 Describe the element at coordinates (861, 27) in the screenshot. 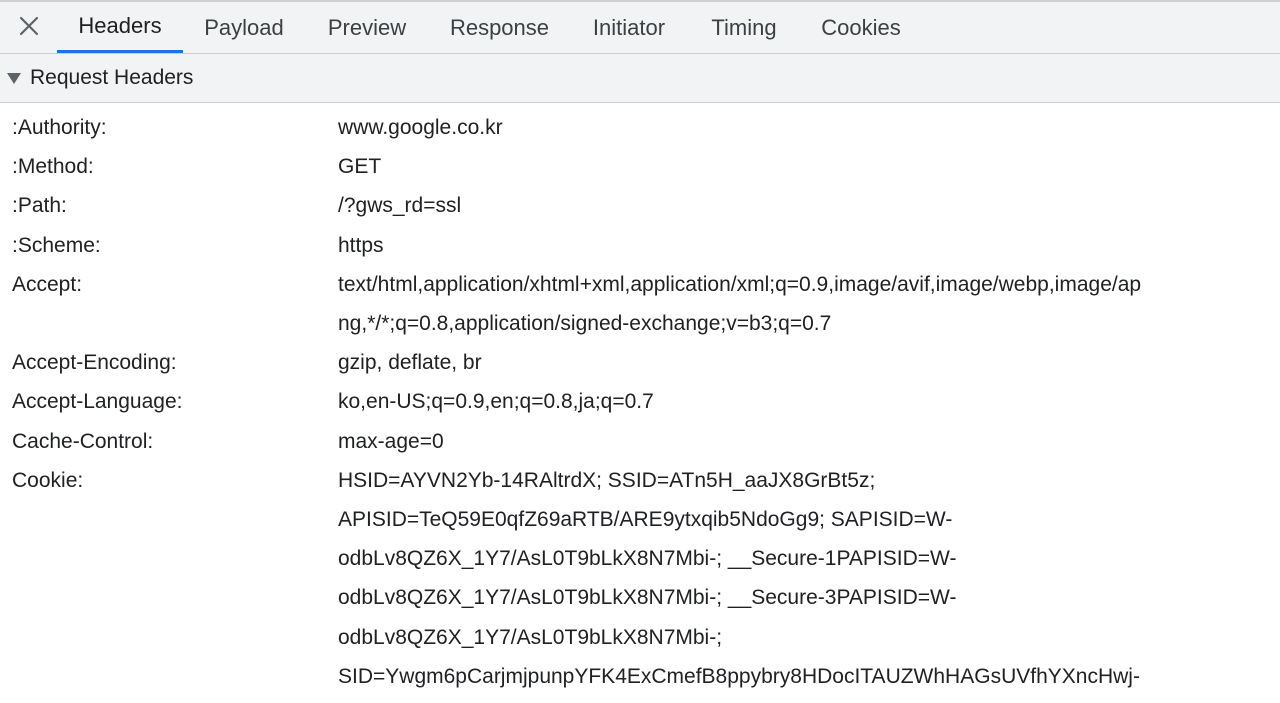

I see `tab-cookies: Cookies` at that location.